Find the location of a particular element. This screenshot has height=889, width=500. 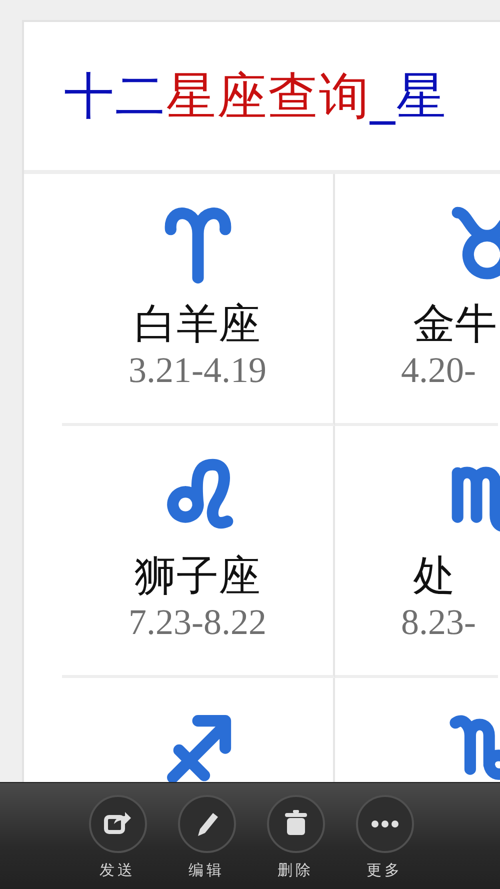

date-range: 7.23-8.22 is located at coordinates (197, 622).